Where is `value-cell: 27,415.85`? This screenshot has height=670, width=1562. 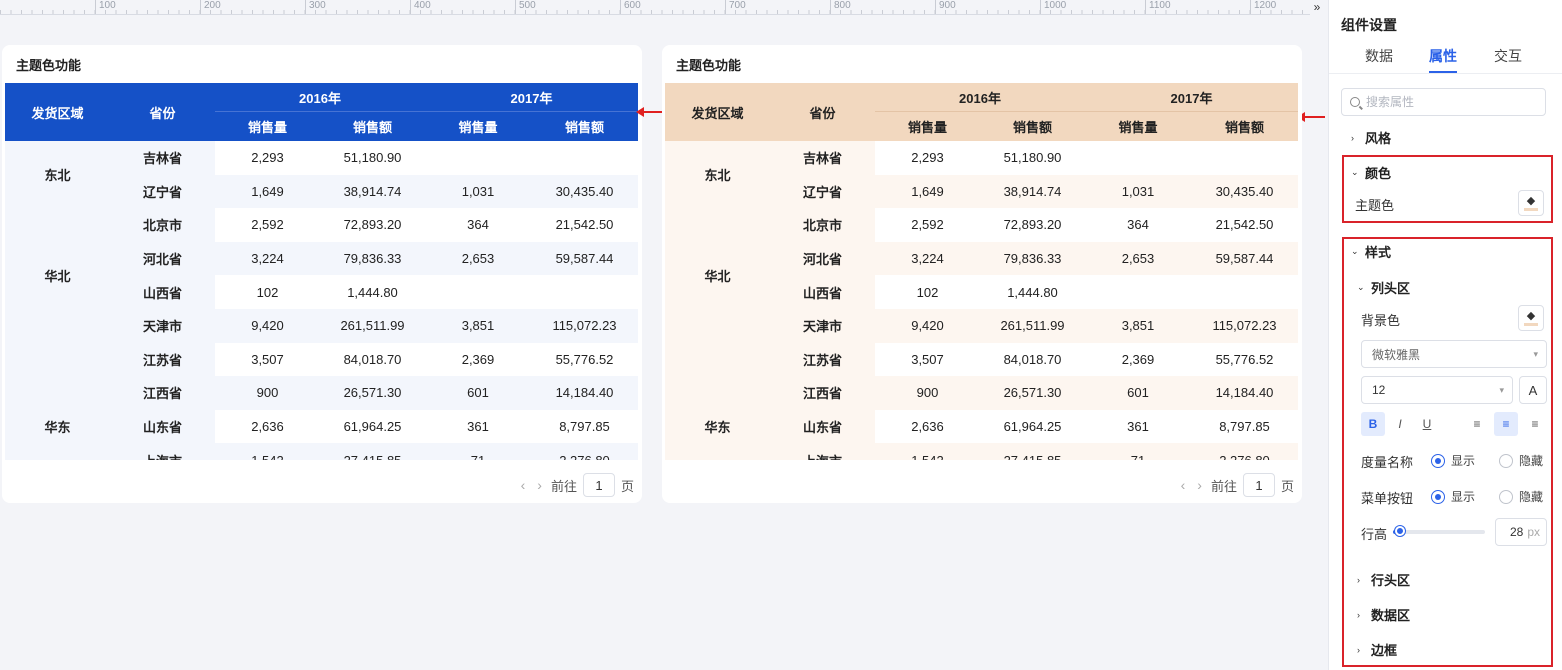 value-cell: 27,415.85 is located at coordinates (1032, 451).